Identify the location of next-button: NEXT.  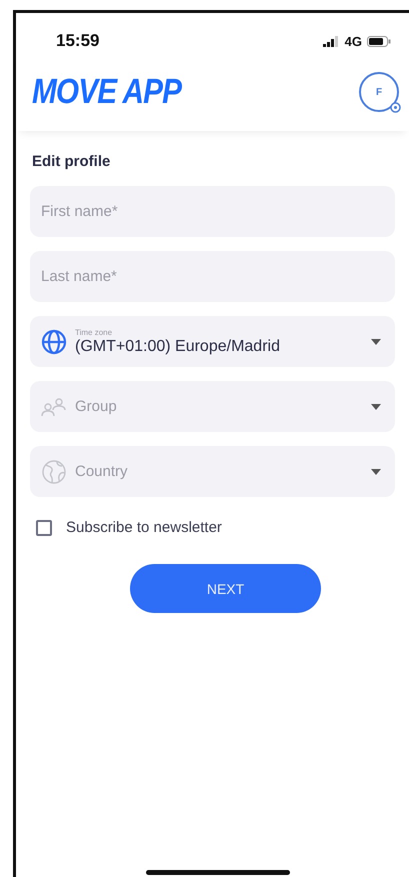
(225, 588).